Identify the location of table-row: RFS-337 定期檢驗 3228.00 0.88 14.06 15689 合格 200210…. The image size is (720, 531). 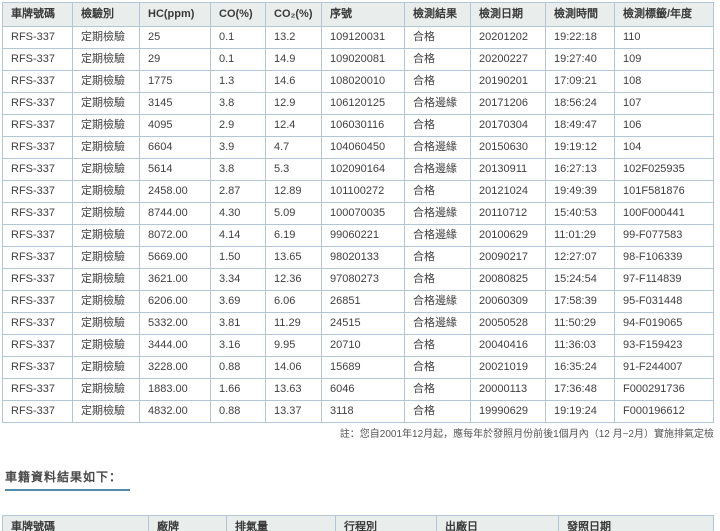
(358, 367).